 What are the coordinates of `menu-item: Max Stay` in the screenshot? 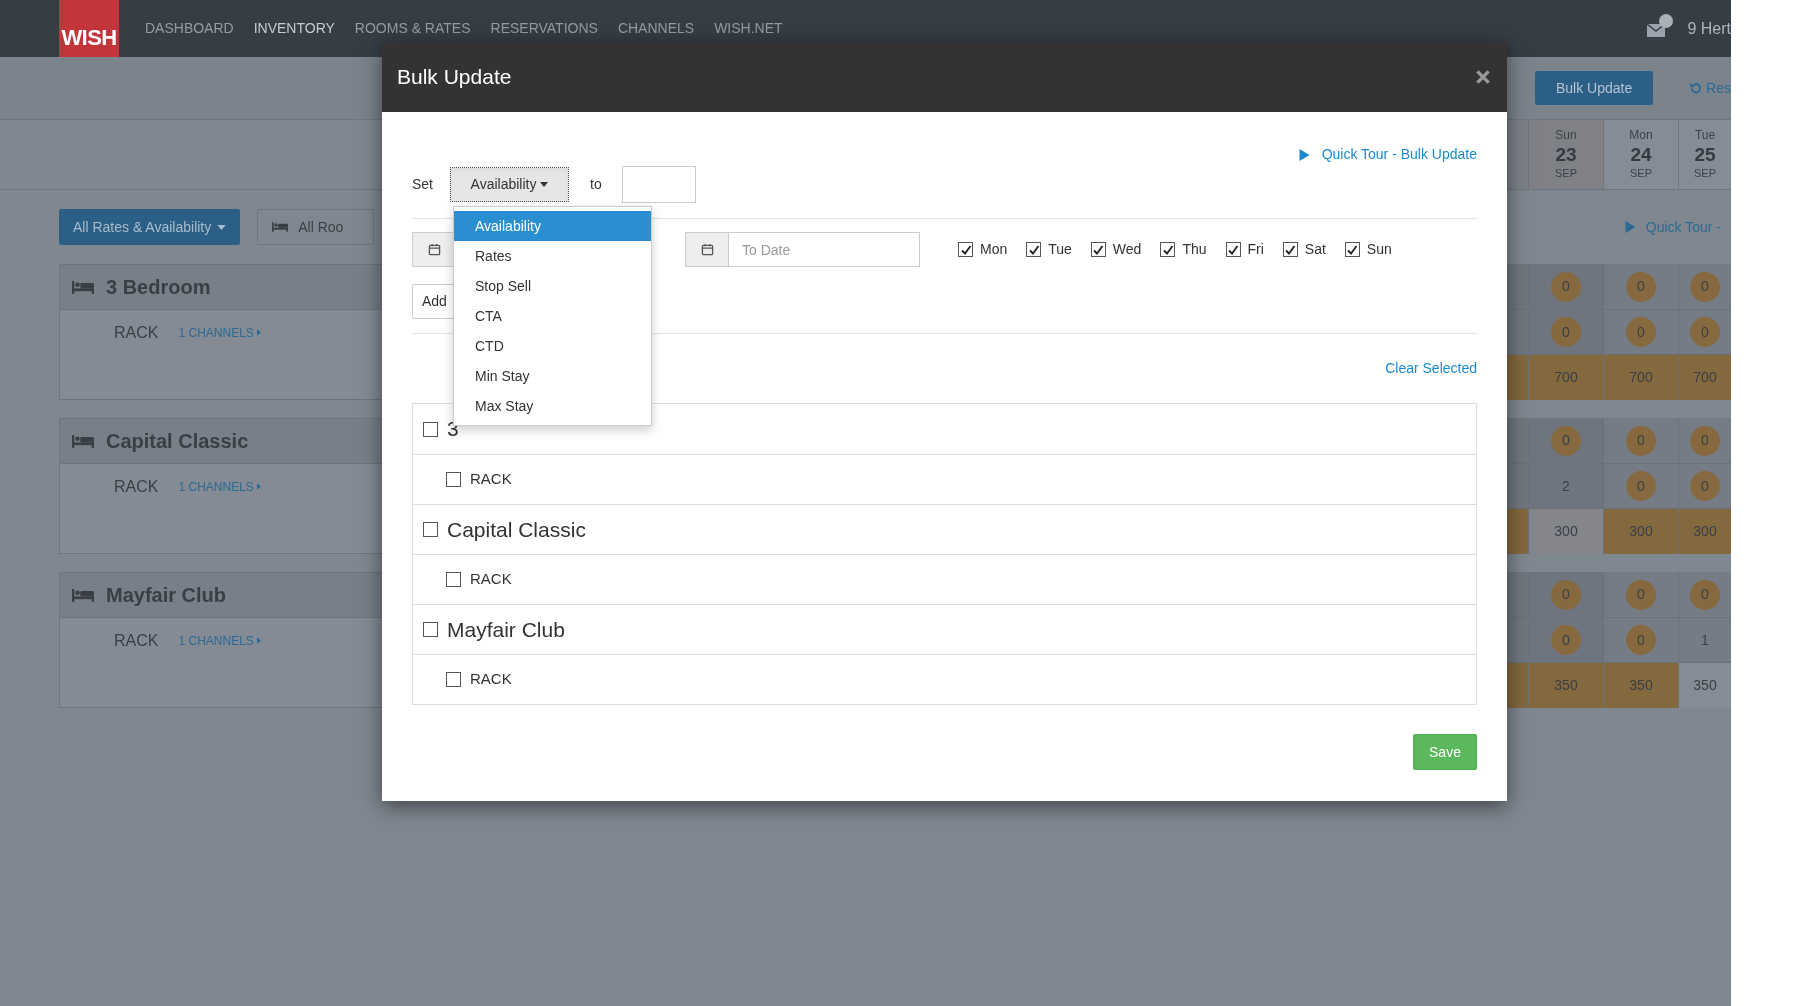 It's located at (552, 406).